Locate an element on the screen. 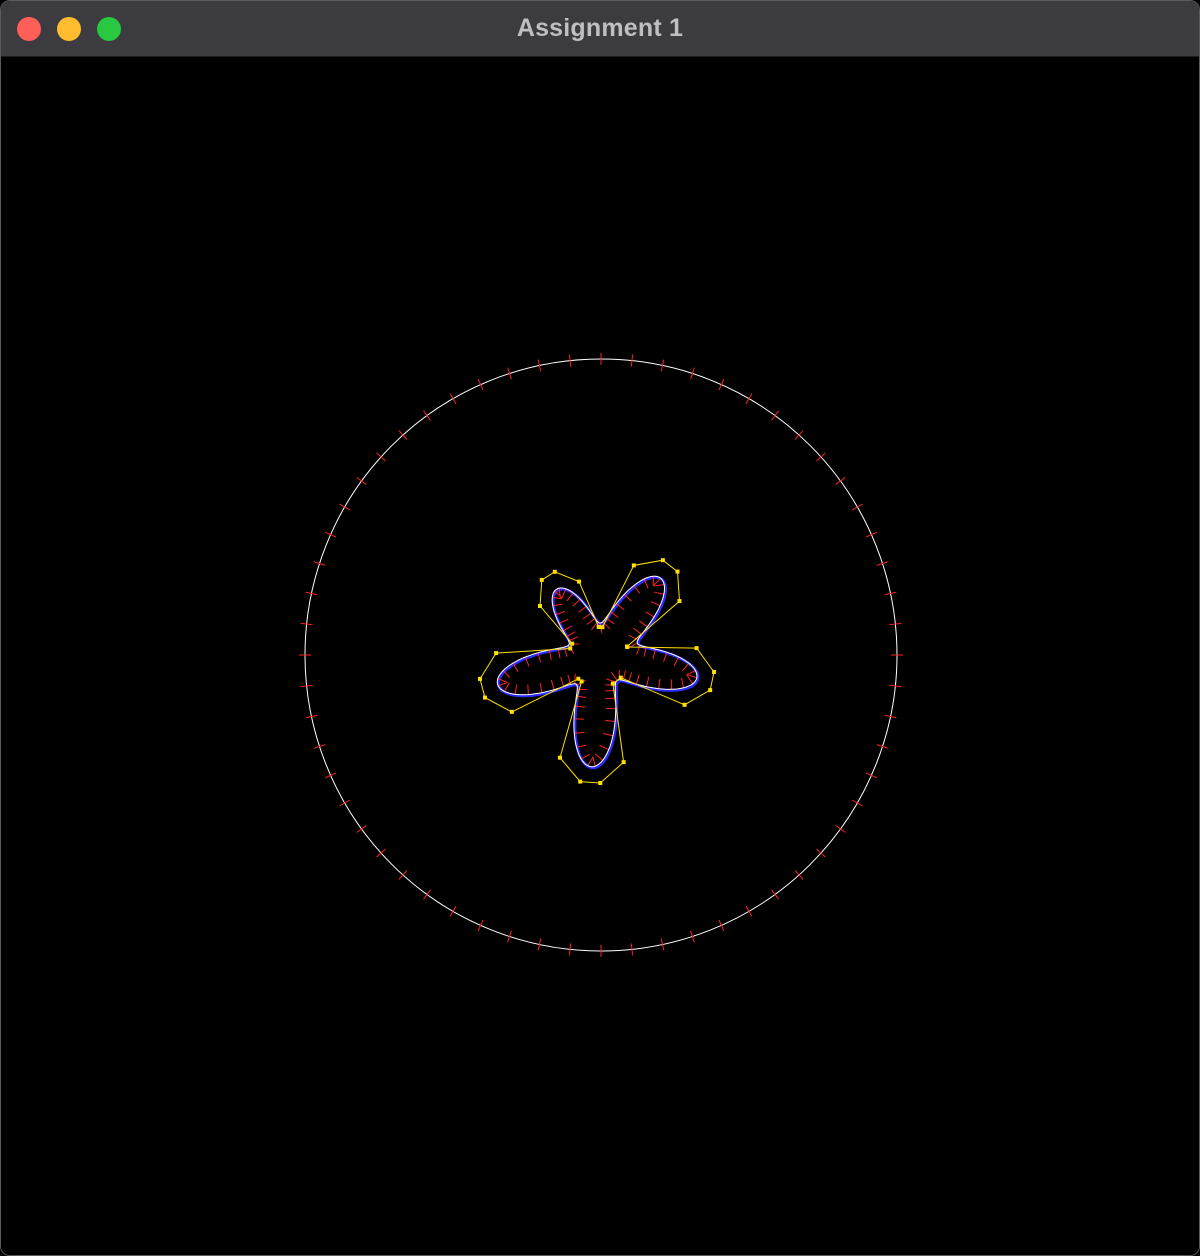 This screenshot has width=1200, height=1256. control-polygon is located at coordinates (597, 671).